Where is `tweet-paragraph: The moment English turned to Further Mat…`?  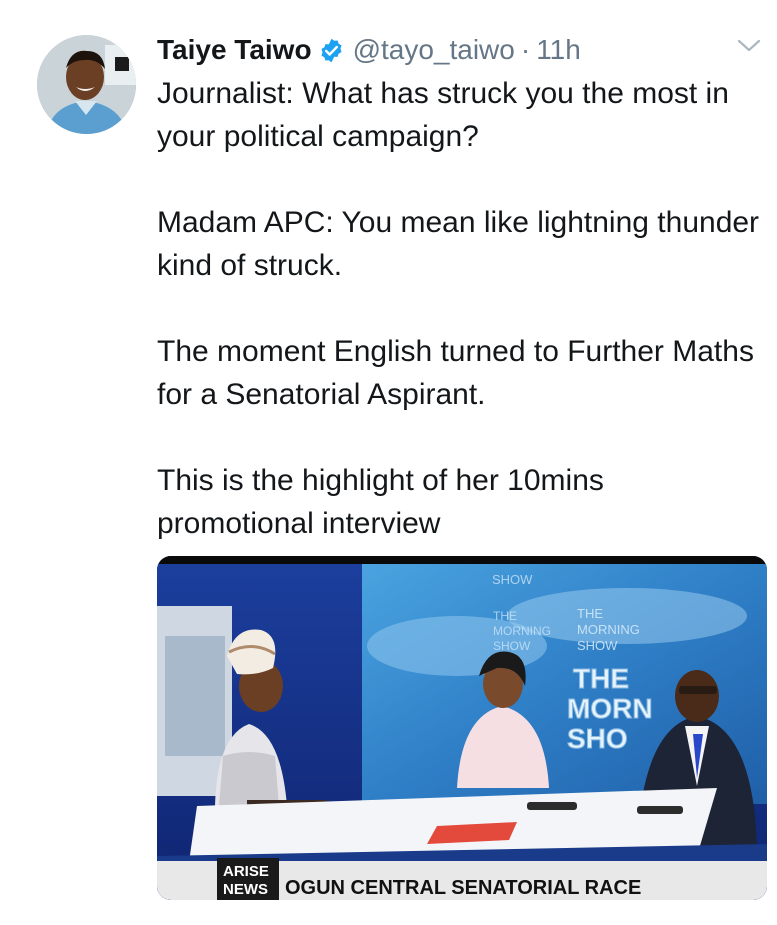
tweet-paragraph: The moment English turned to Further Mat… is located at coordinates (455, 373).